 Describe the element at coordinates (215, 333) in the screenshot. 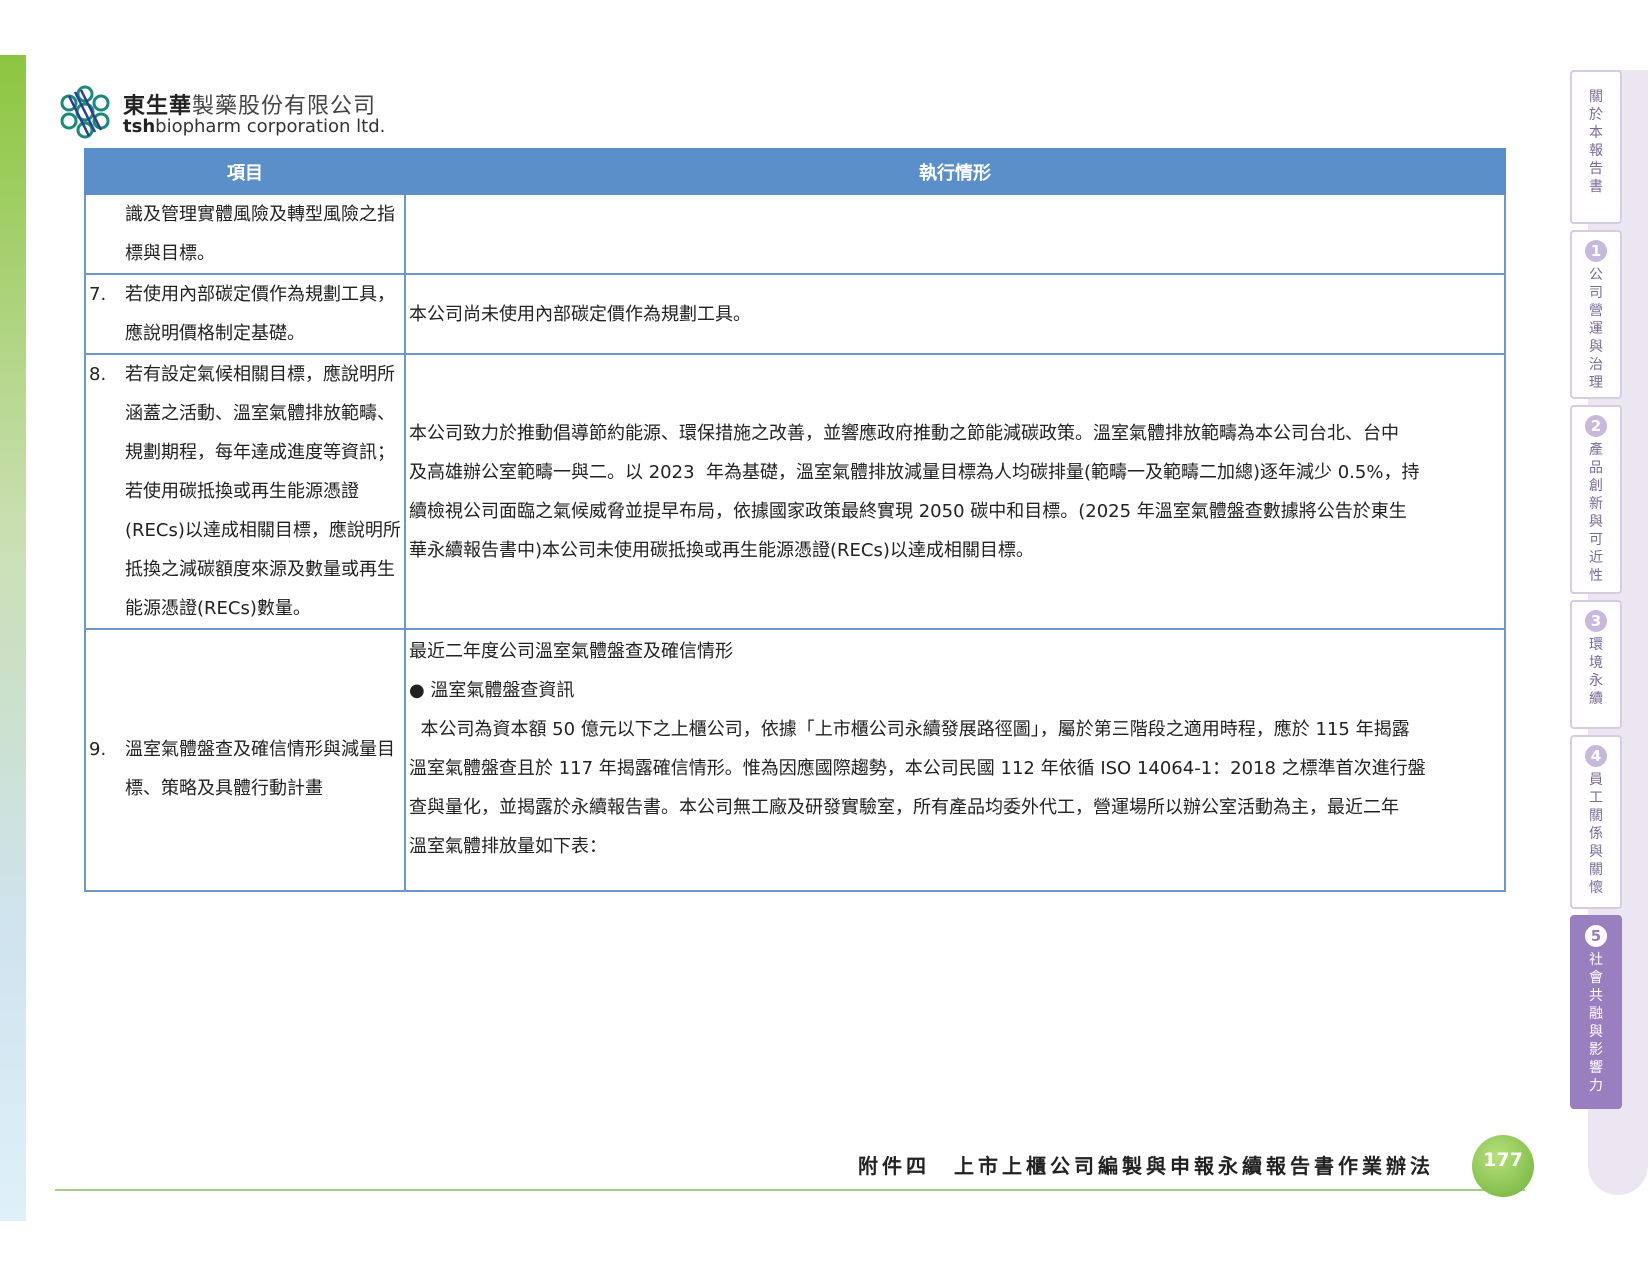

I see `item-text-line: 應說明價格制定基礎。` at that location.